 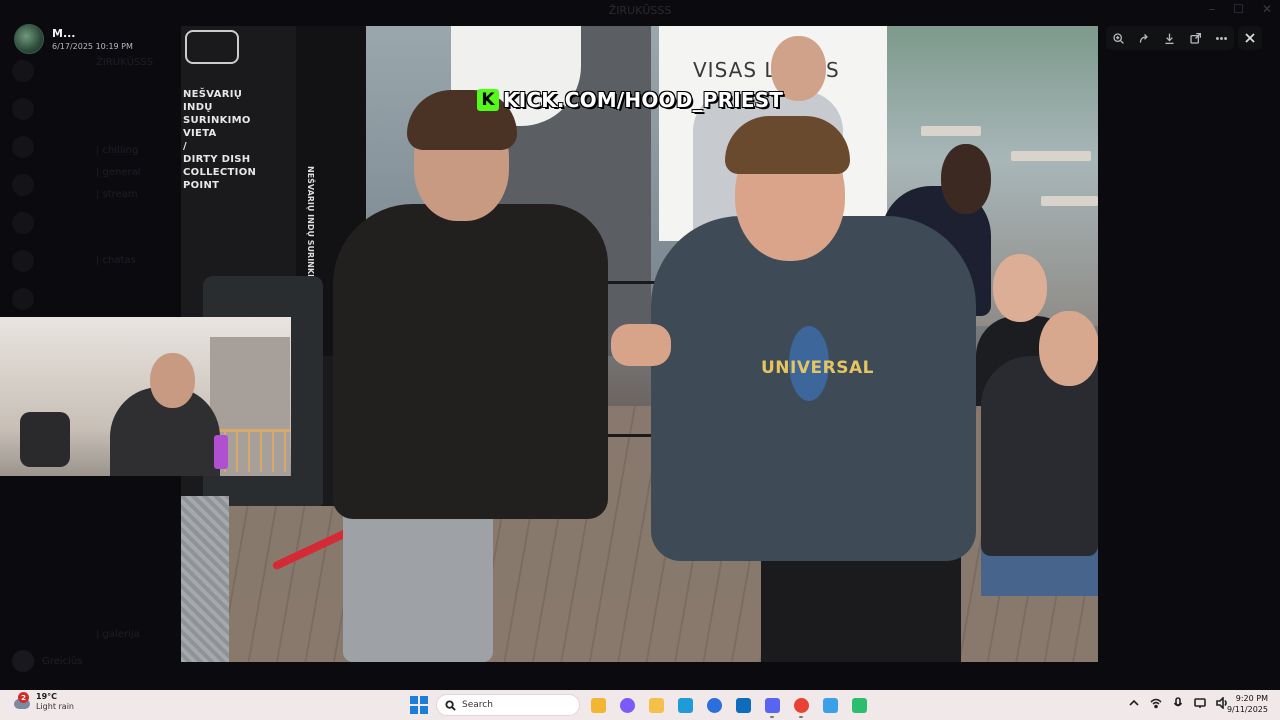 I want to click on forward-icon, so click(x=1144, y=38).